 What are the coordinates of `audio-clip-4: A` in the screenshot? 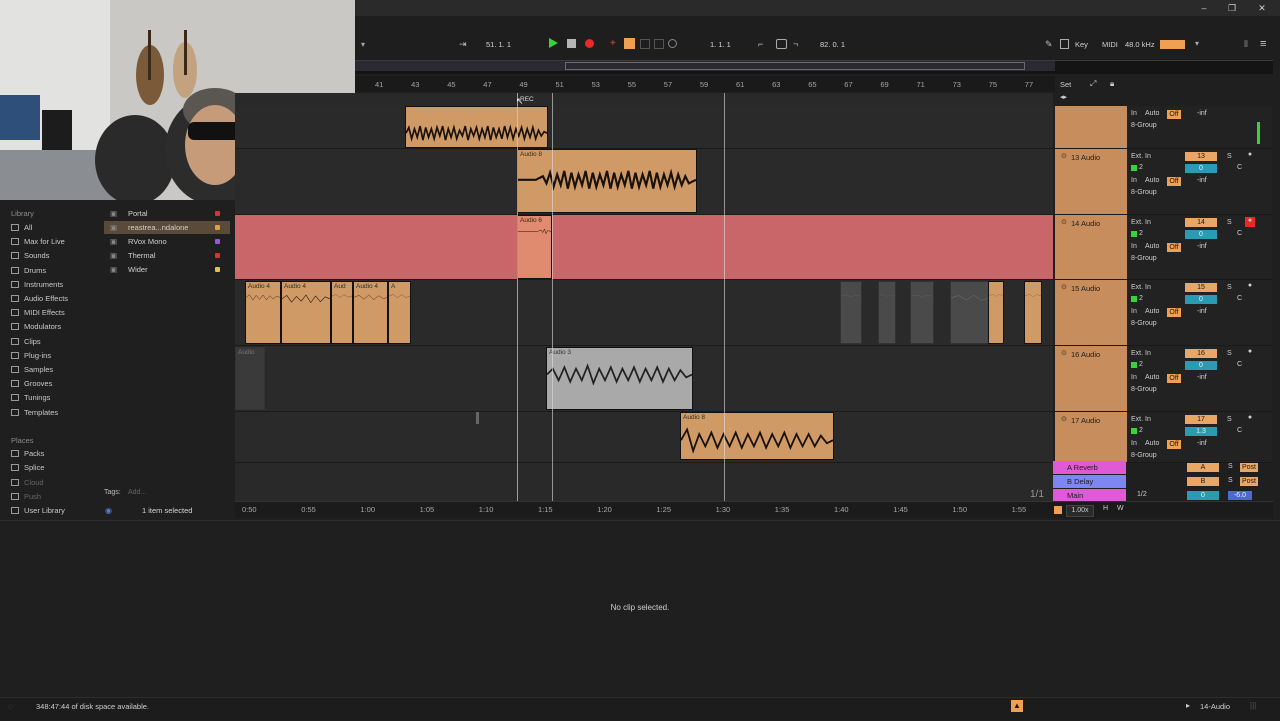 It's located at (399, 312).